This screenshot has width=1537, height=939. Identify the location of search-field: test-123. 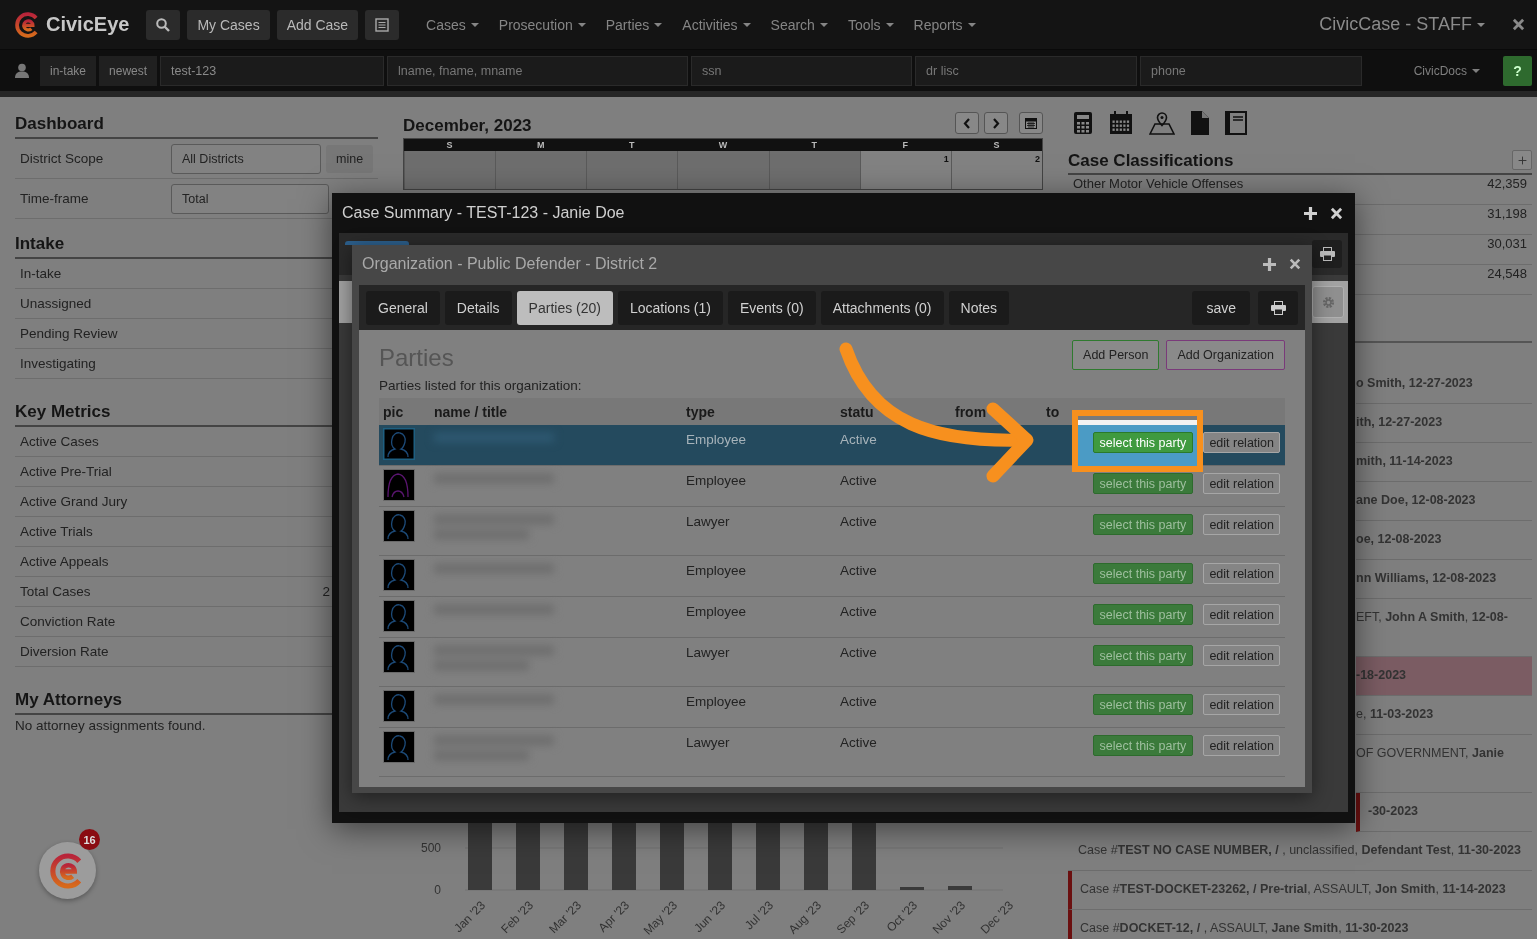
(272, 70).